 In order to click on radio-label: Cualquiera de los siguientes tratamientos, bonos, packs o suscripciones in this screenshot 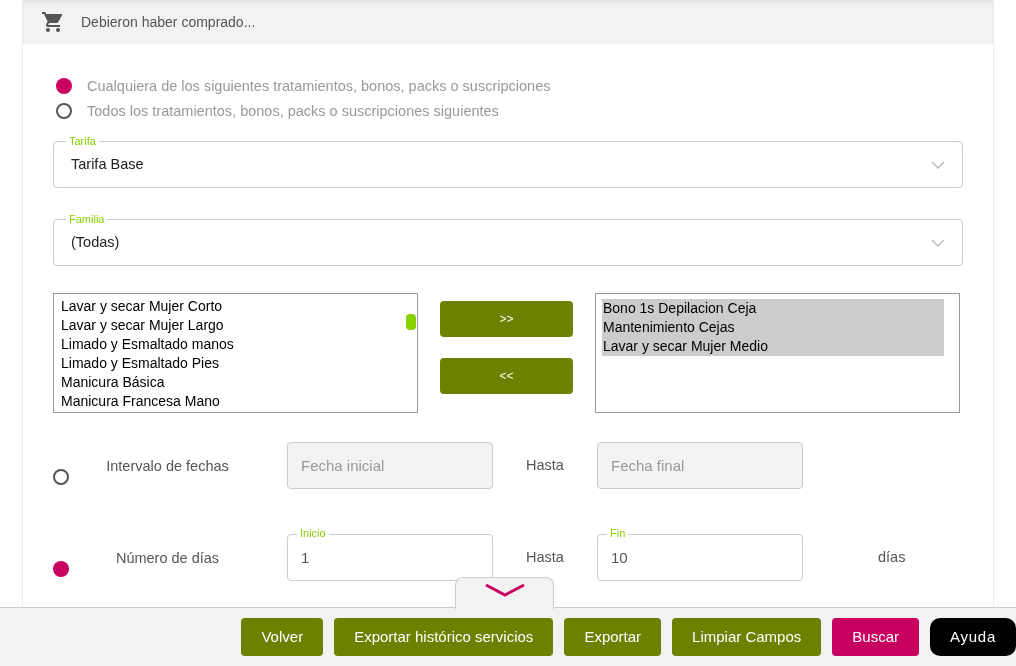, I will do `click(319, 86)`.